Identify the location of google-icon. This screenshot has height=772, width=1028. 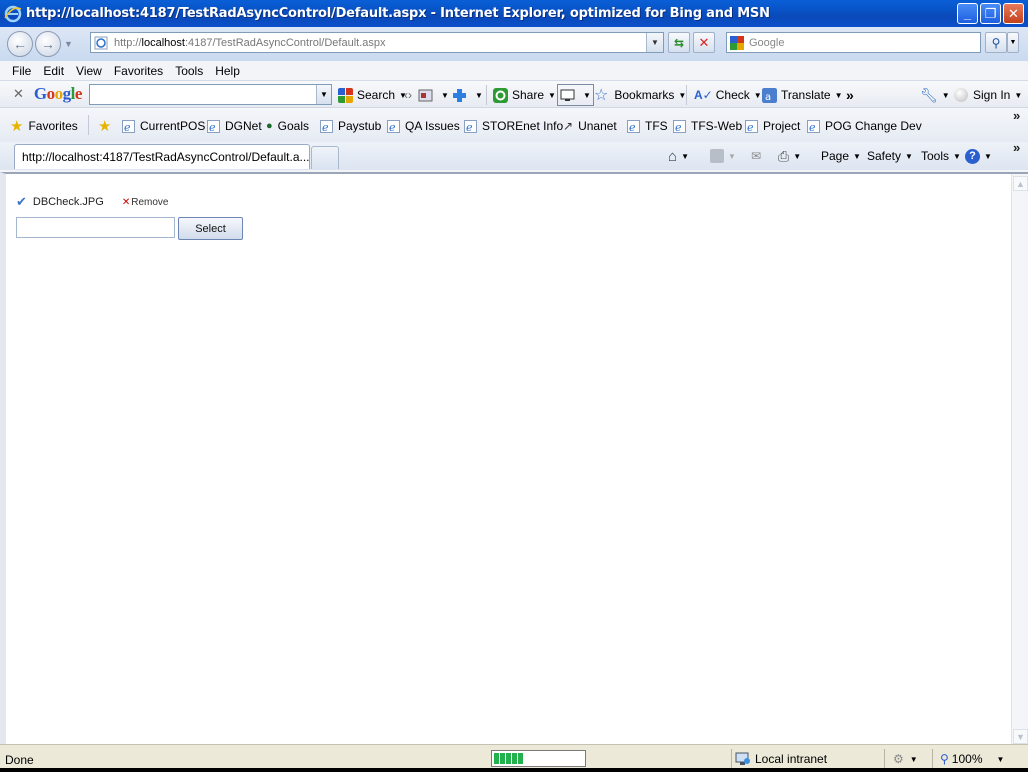
(737, 42).